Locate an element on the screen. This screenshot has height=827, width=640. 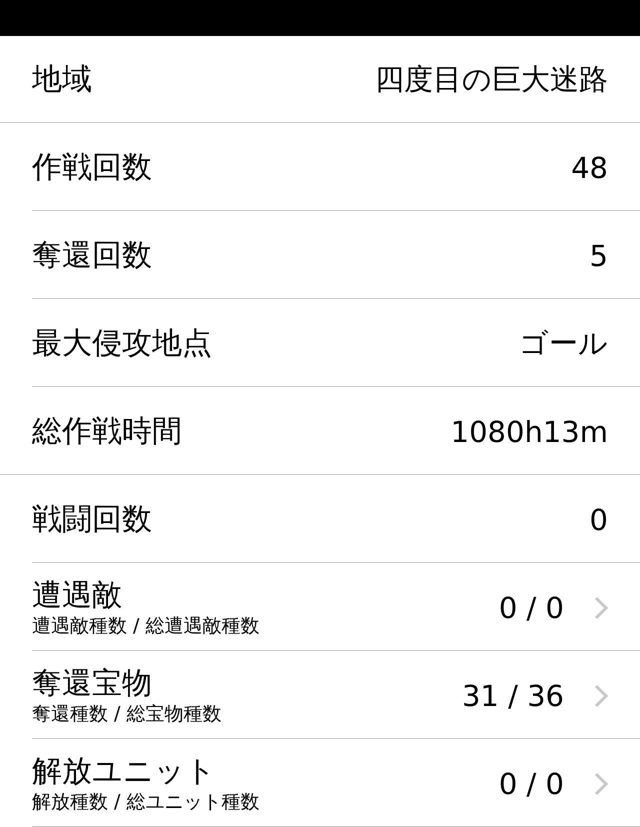
row-label: 奪還回数 is located at coordinates (92, 256).